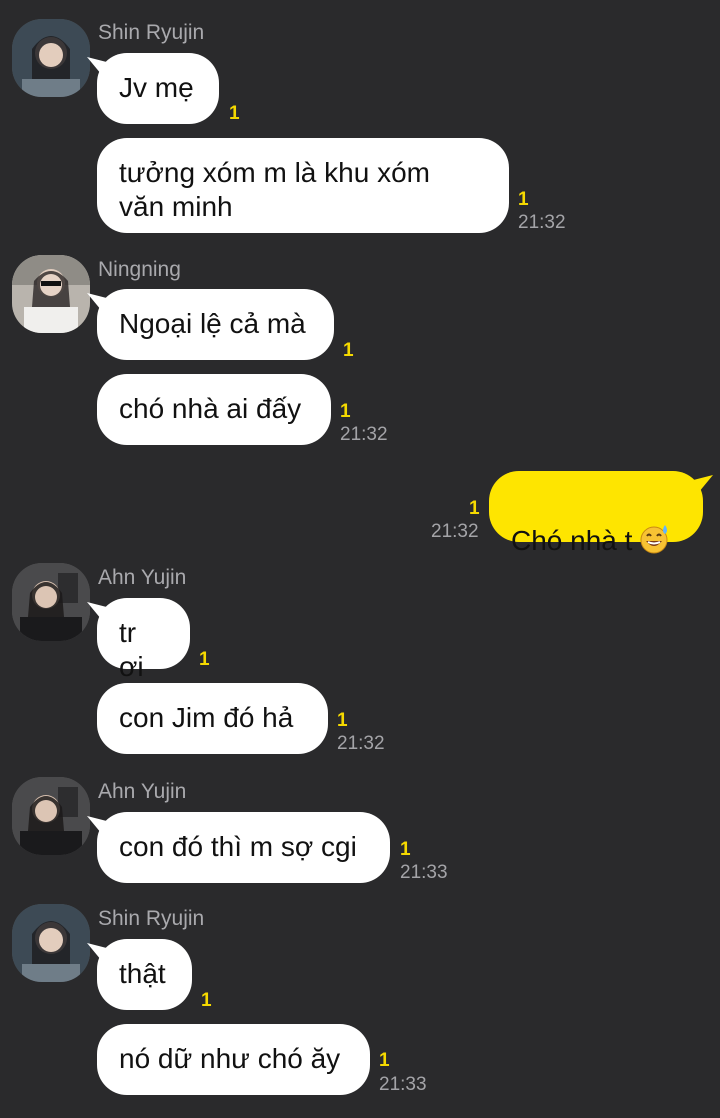 Image resolution: width=720 pixels, height=1118 pixels. What do you see at coordinates (303, 185) in the screenshot?
I see `message-bubble: tưởng xóm m là khu xóm văn minh` at bounding box center [303, 185].